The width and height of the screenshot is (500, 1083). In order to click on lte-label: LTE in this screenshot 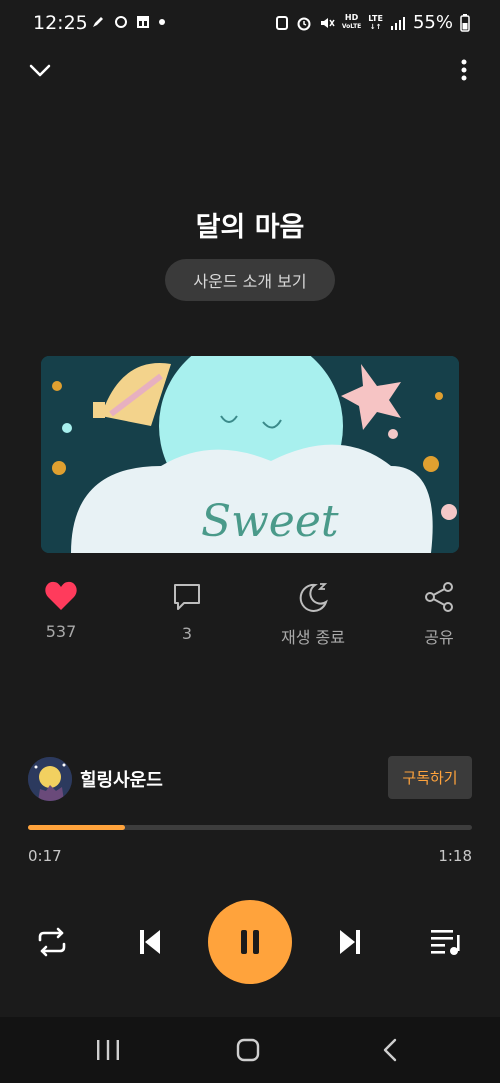, I will do `click(375, 18)`.